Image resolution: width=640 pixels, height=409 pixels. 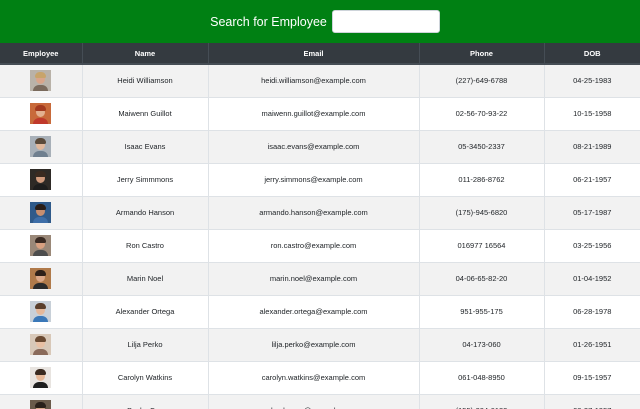 I want to click on column-header-phone: Phone, so click(x=482, y=54).